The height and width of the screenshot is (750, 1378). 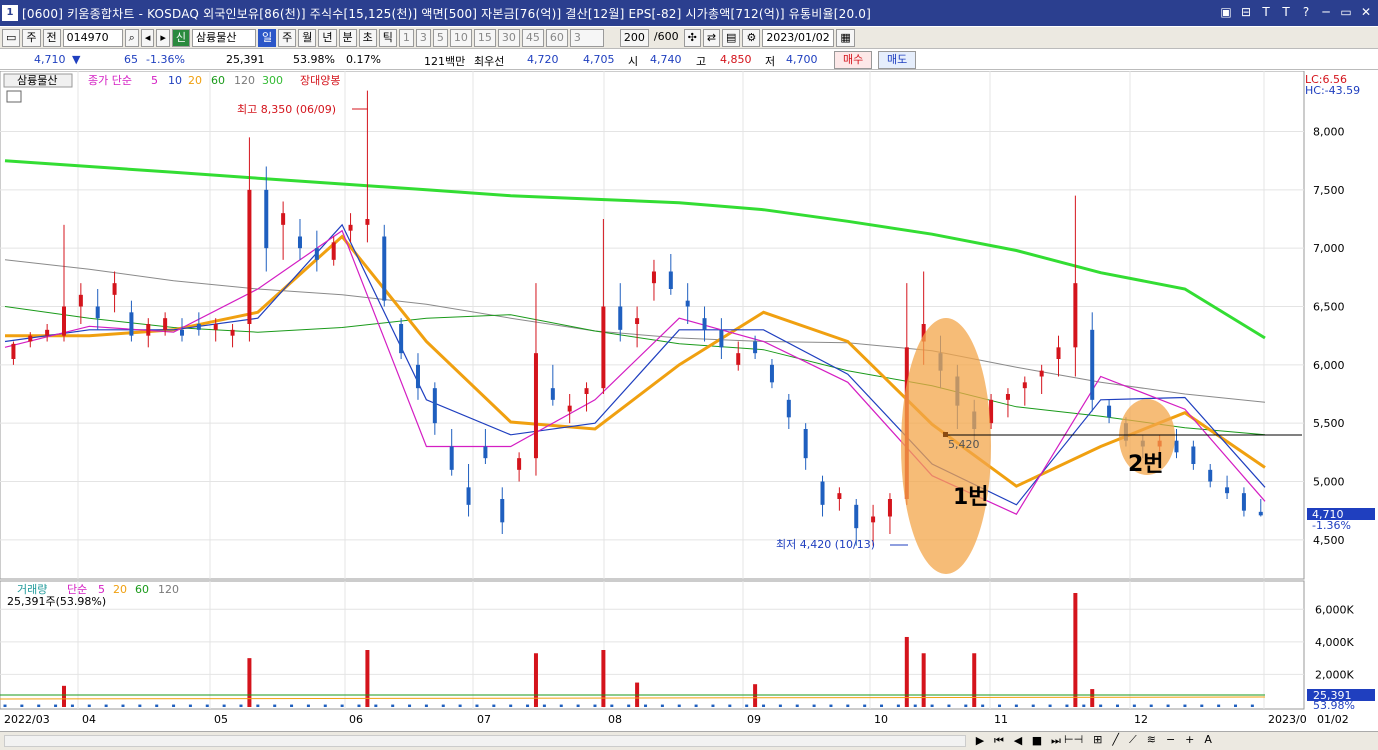 What do you see at coordinates (1366, 12) in the screenshot?
I see `close-icon: ✕` at bounding box center [1366, 12].